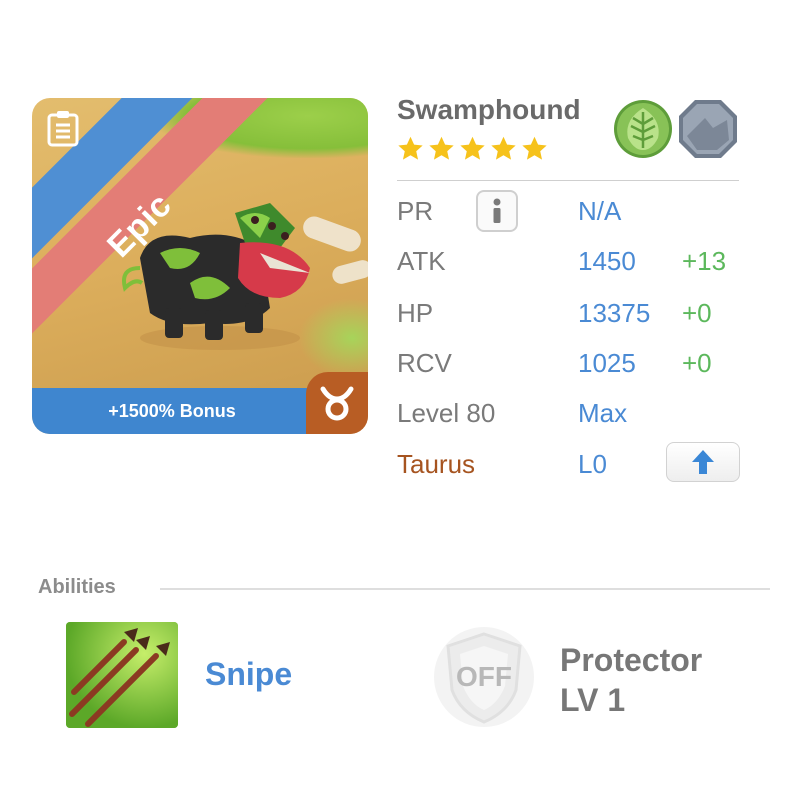  Describe the element at coordinates (421, 261) in the screenshot. I see `atk-label: ATK` at that location.